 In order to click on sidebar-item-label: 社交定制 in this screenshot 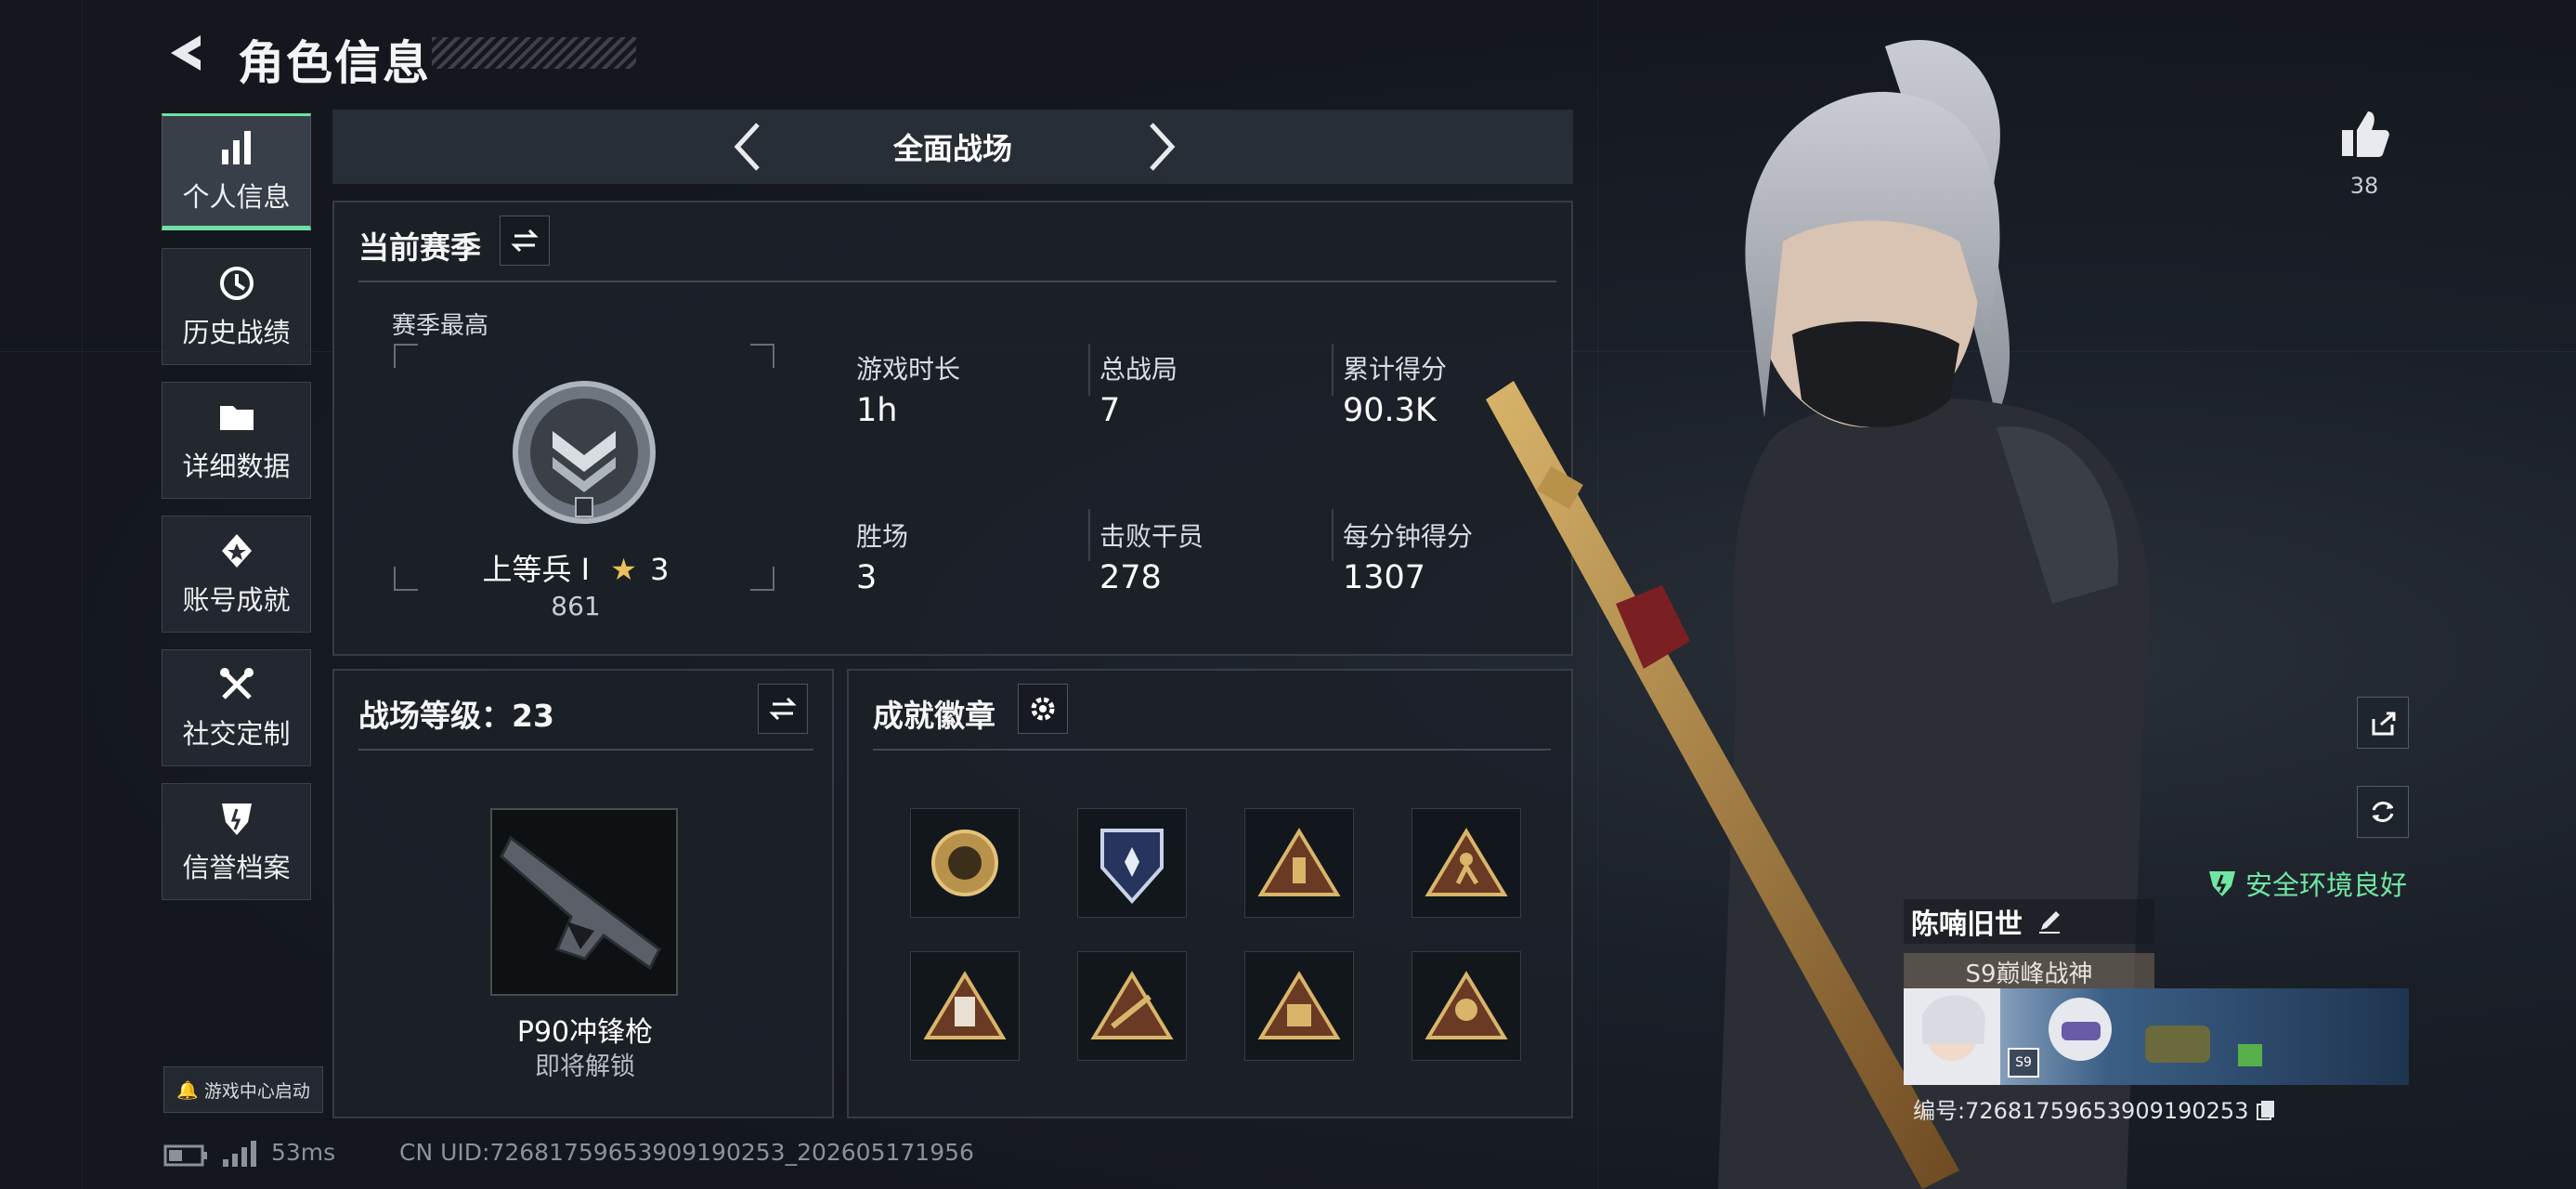, I will do `click(237, 734)`.